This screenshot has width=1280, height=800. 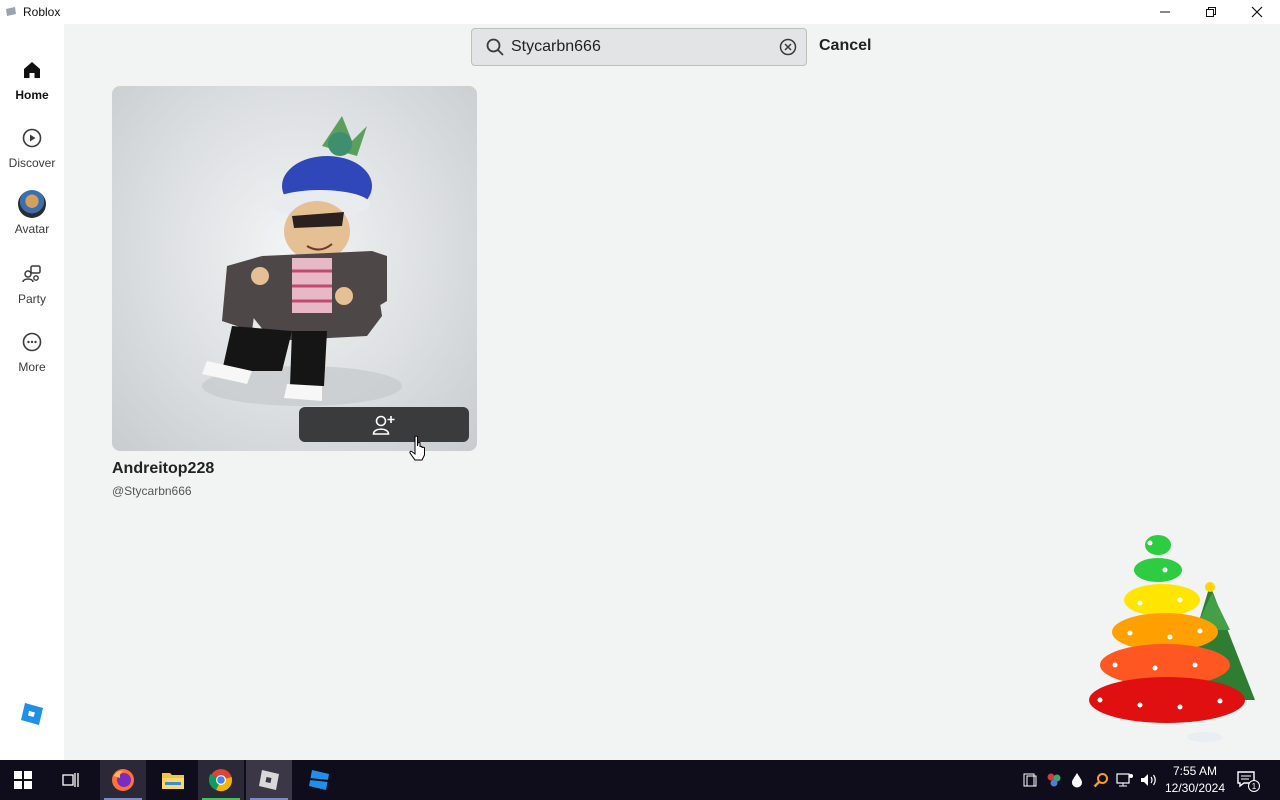 I want to click on windows-start-button, so click(x=23, y=780).